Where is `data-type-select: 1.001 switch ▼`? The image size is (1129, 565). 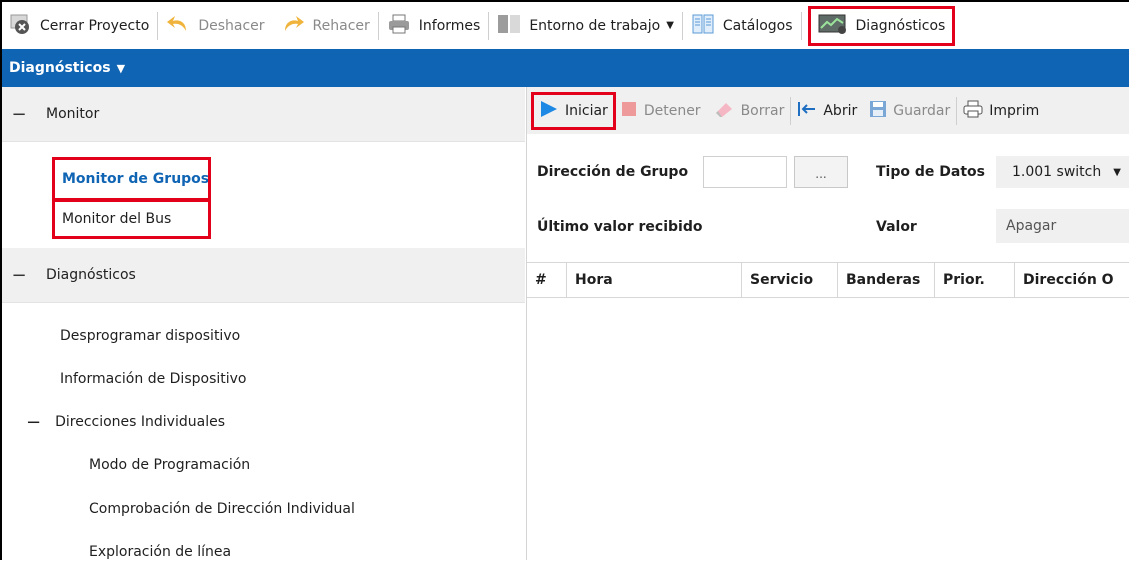 data-type-select: 1.001 switch ▼ is located at coordinates (1062, 172).